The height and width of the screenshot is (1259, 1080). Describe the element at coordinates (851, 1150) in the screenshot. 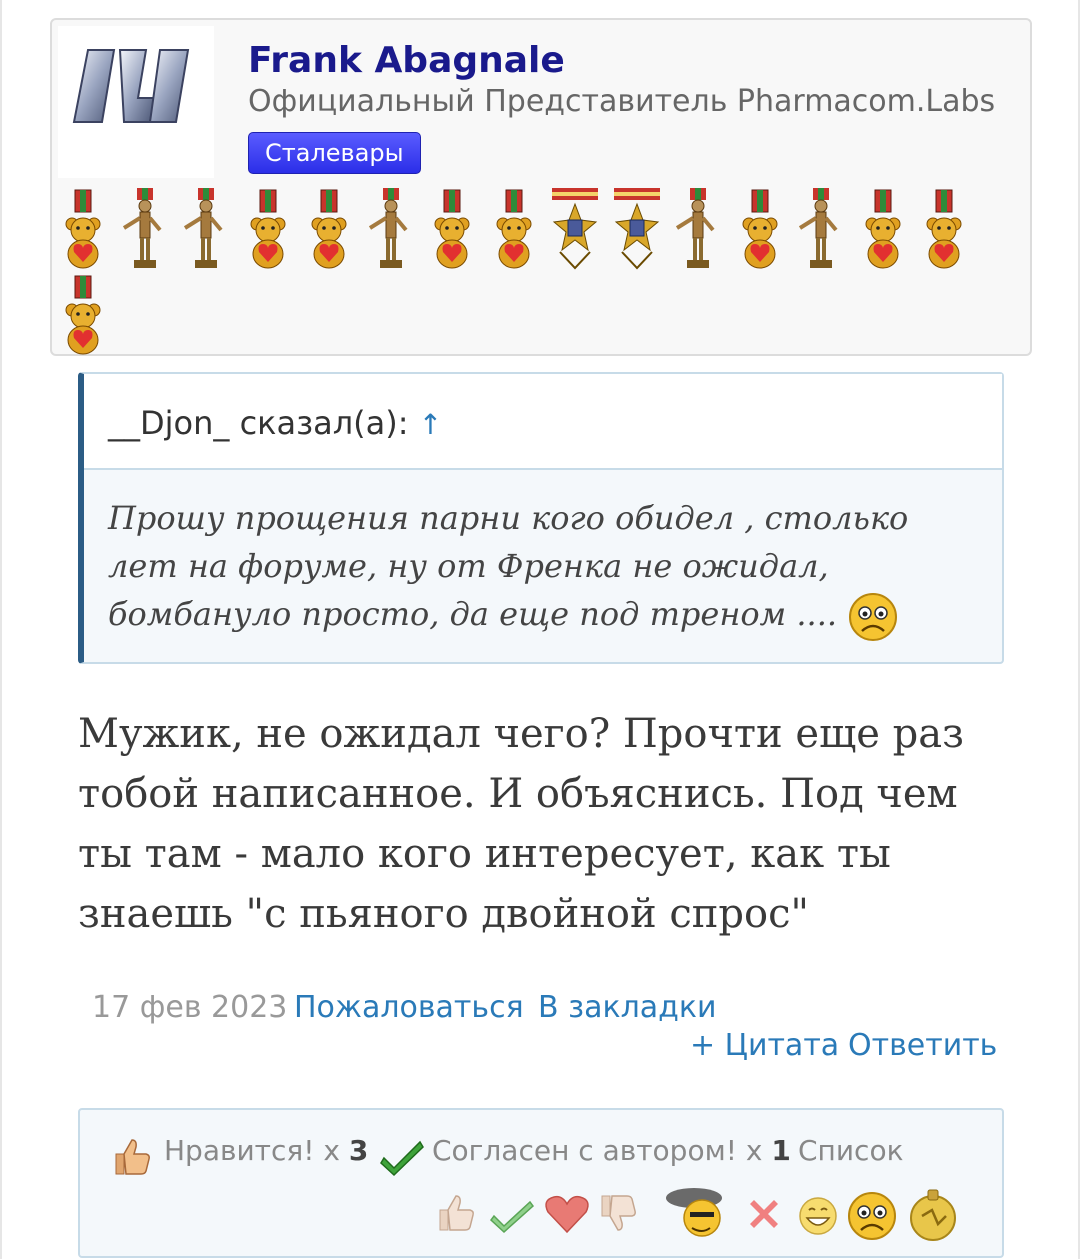

I see `reactions-list-link: Список` at that location.